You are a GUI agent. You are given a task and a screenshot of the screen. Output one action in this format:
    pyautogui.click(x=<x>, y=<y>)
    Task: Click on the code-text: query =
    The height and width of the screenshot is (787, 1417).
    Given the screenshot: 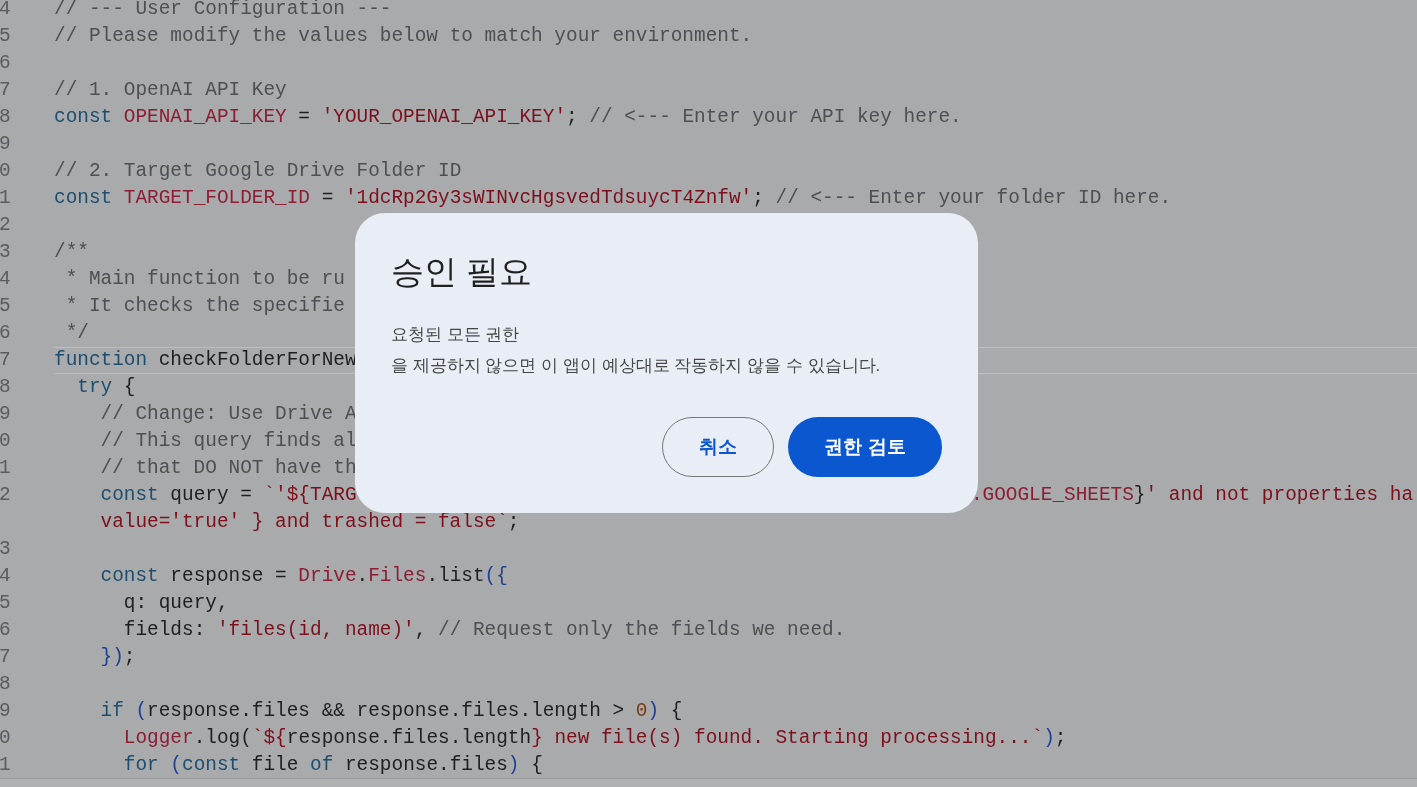 What is the action you would take?
    pyautogui.click(x=211, y=495)
    